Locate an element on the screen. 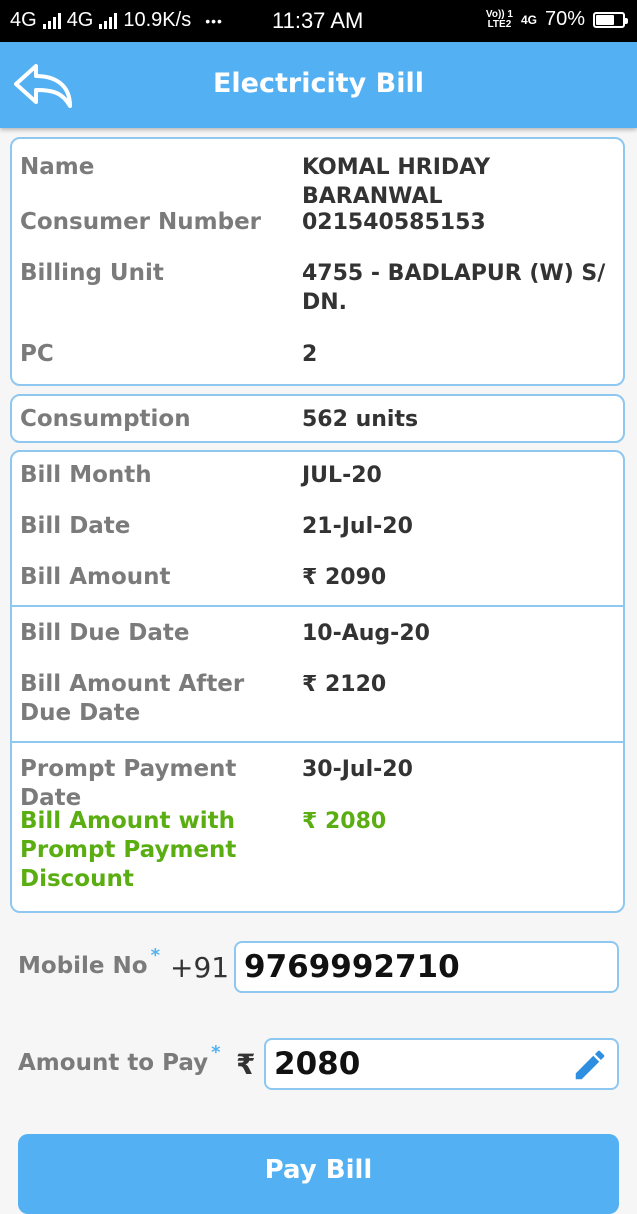  status-right: Vo)) 1 LTE2 4G 70% is located at coordinates (556, 19).